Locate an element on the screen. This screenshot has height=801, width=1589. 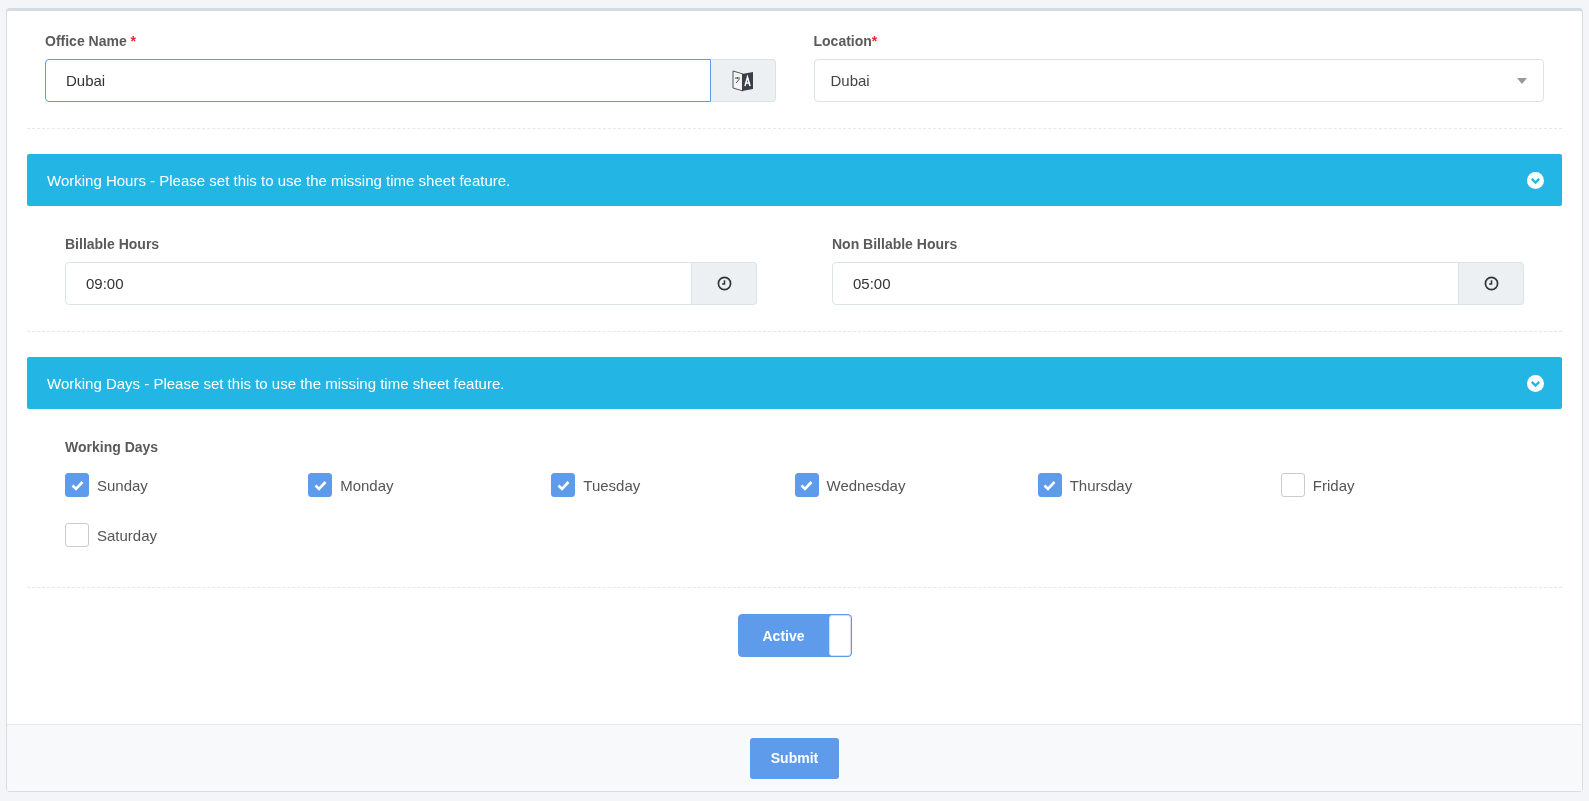
section-title: Working Hours - Please set this to use the missing time sheet feature. is located at coordinates (279, 180).